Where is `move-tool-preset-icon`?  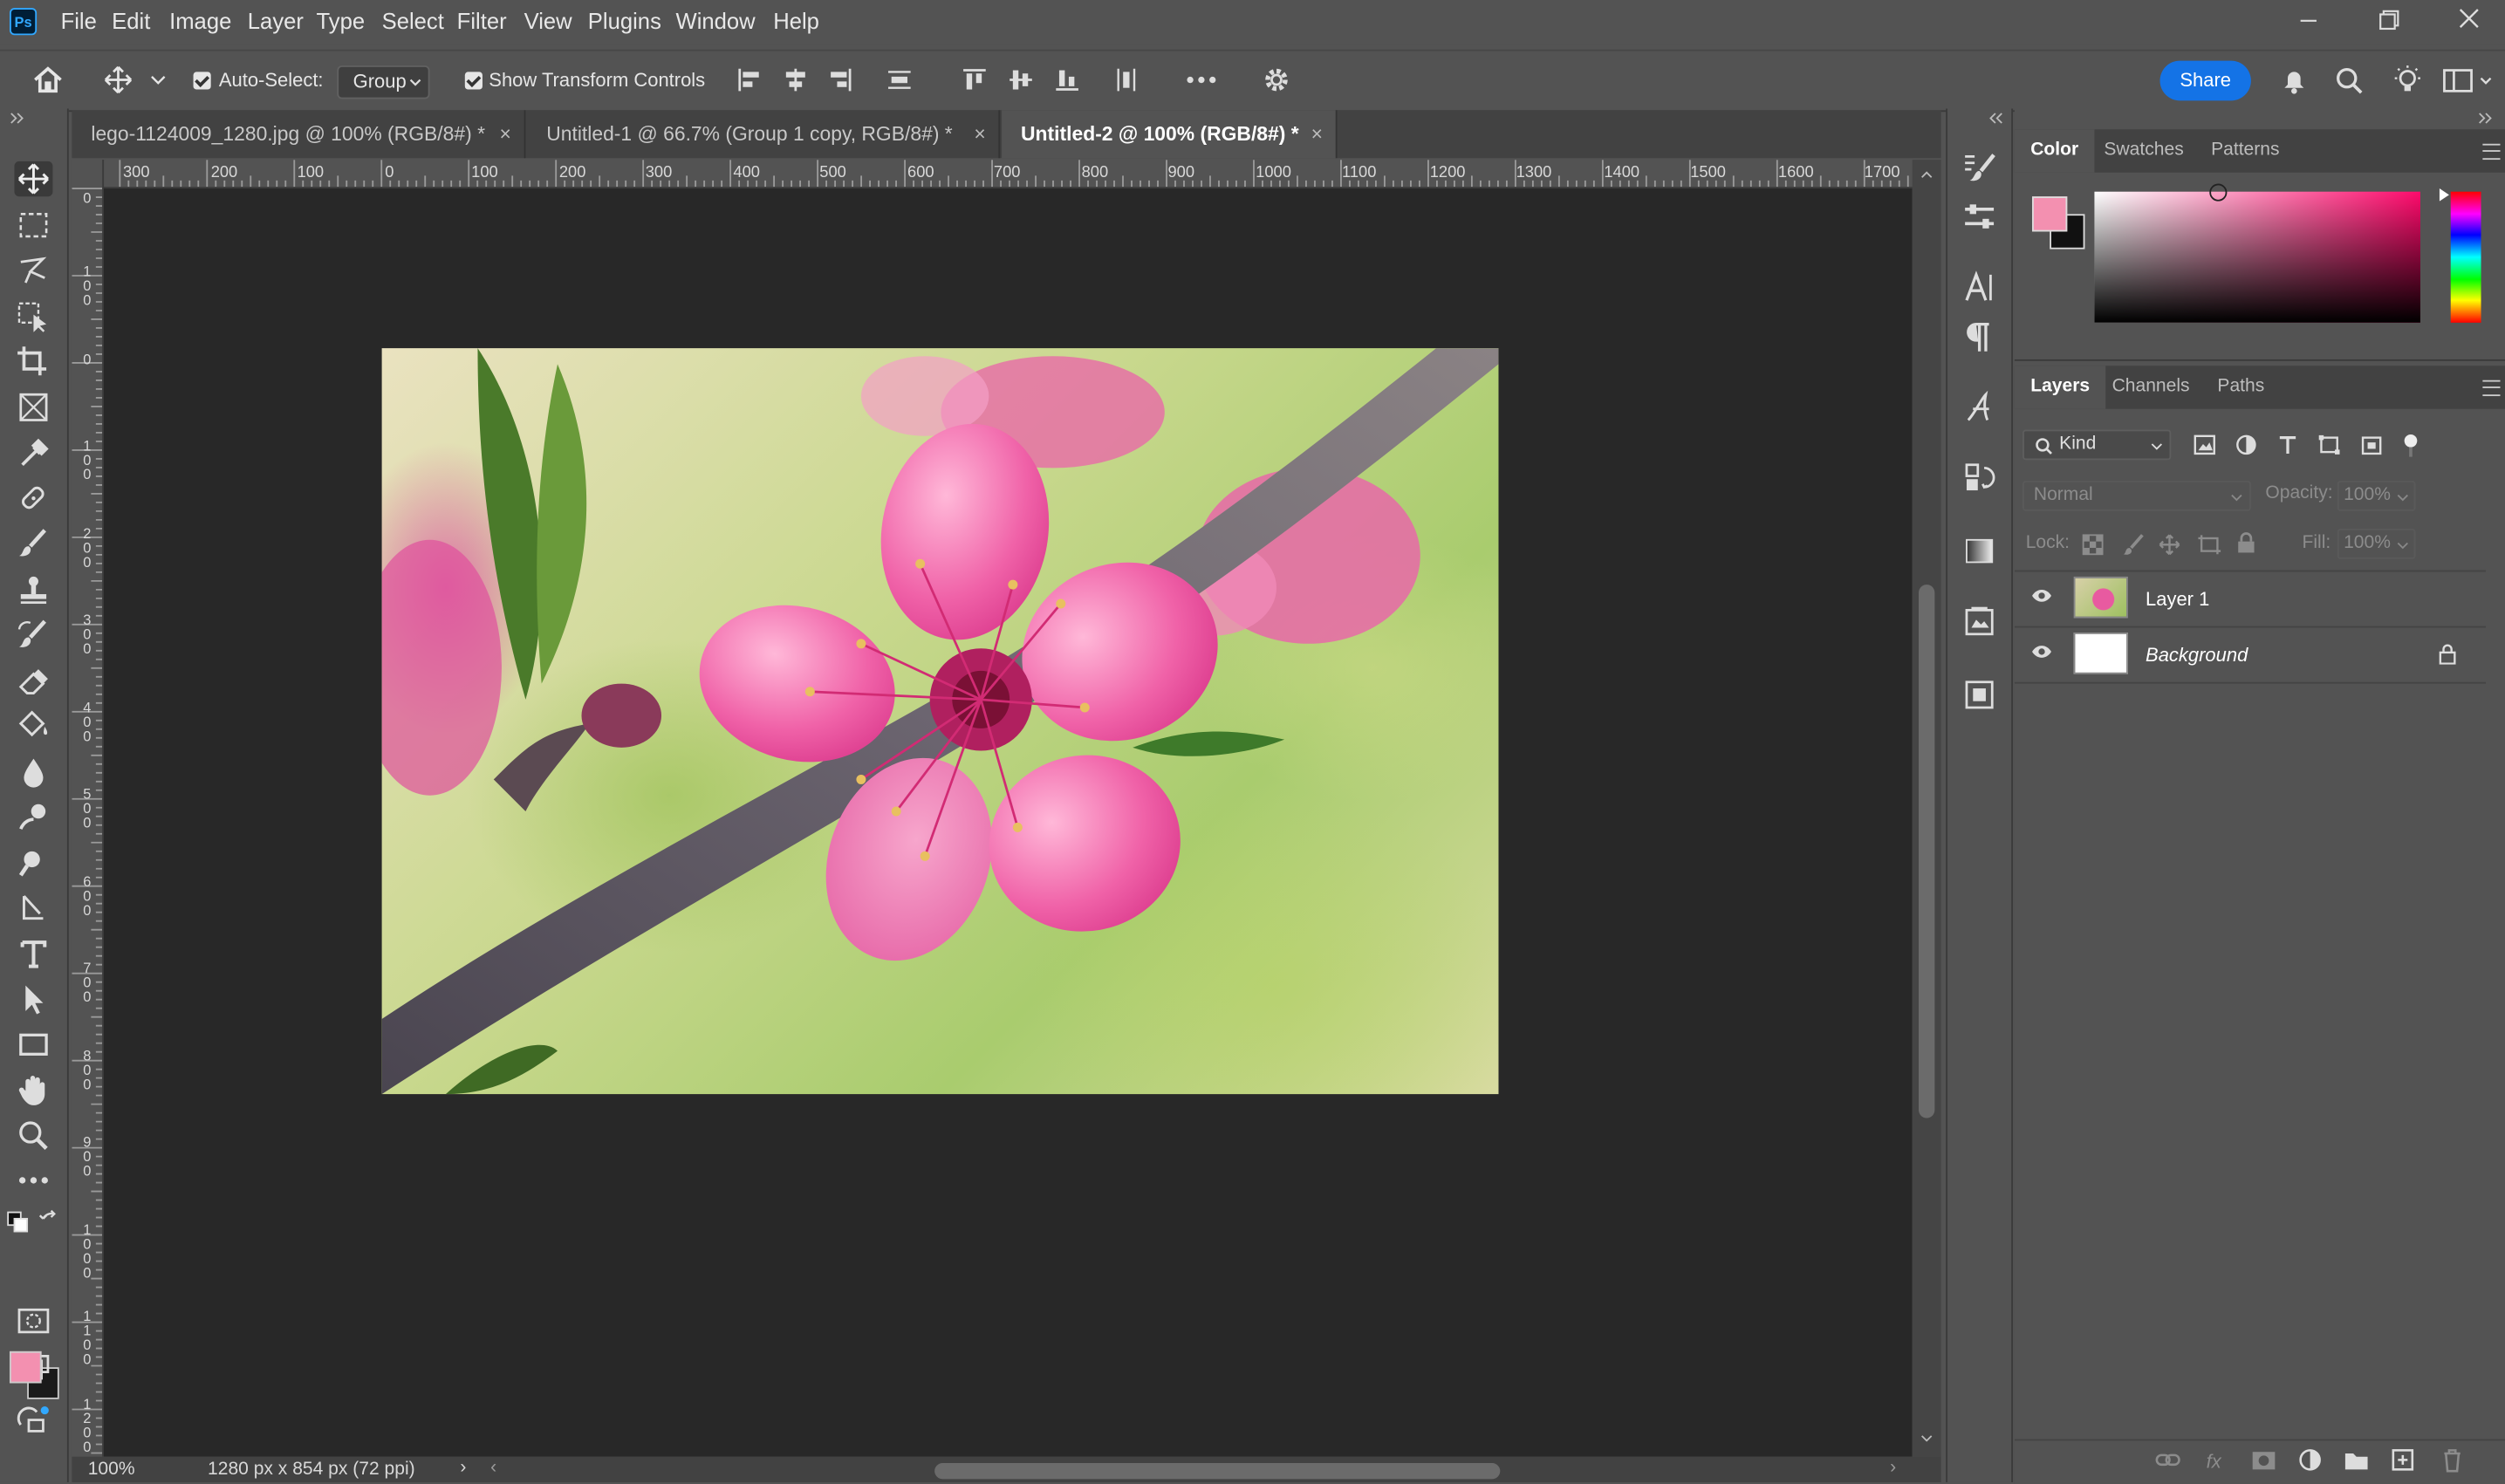 move-tool-preset-icon is located at coordinates (137, 80).